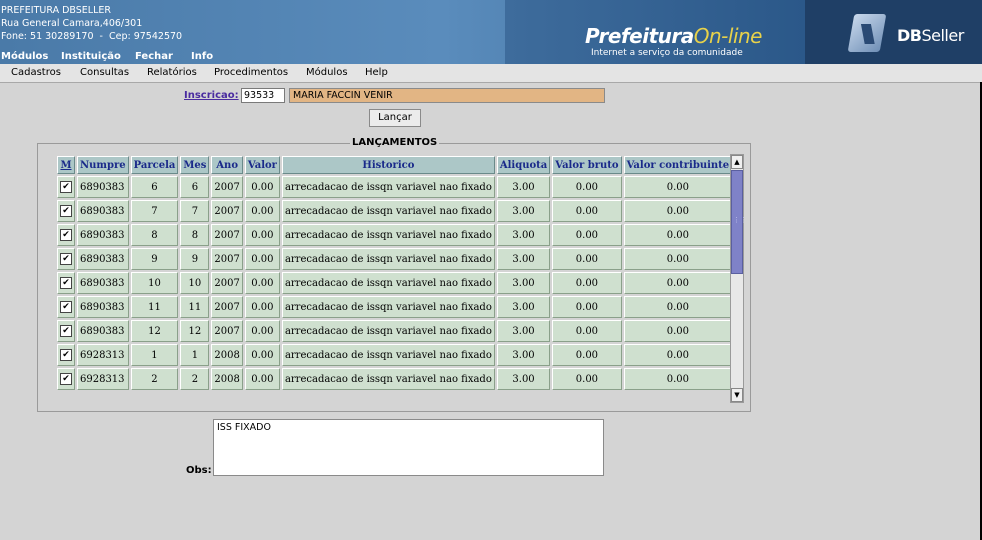  What do you see at coordinates (227, 355) in the screenshot?
I see `cell-ano: 2008` at bounding box center [227, 355].